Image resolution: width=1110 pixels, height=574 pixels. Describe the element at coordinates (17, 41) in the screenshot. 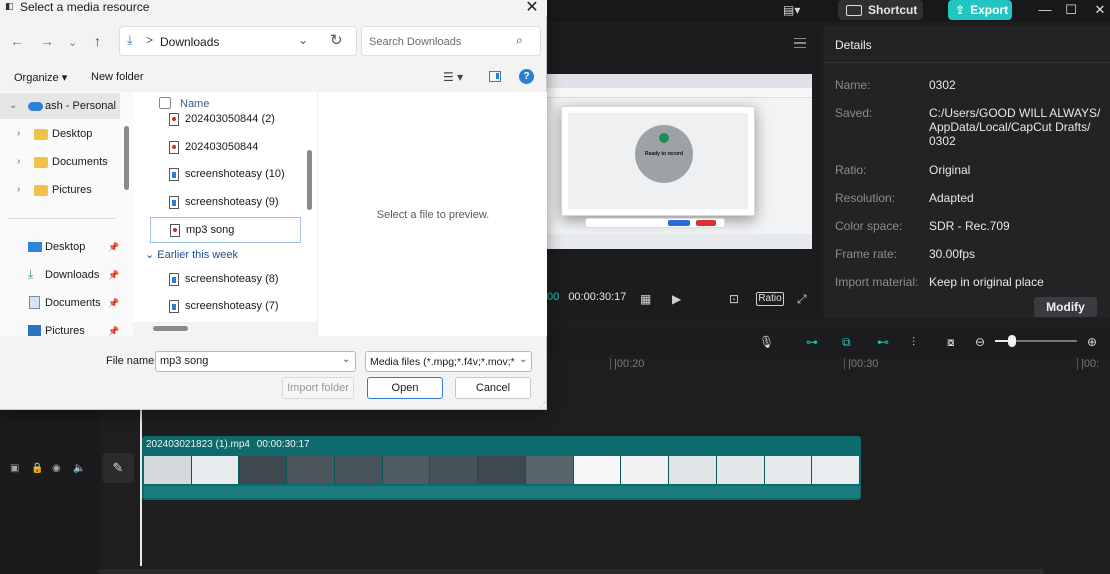

I see `back-icon: ←` at that location.